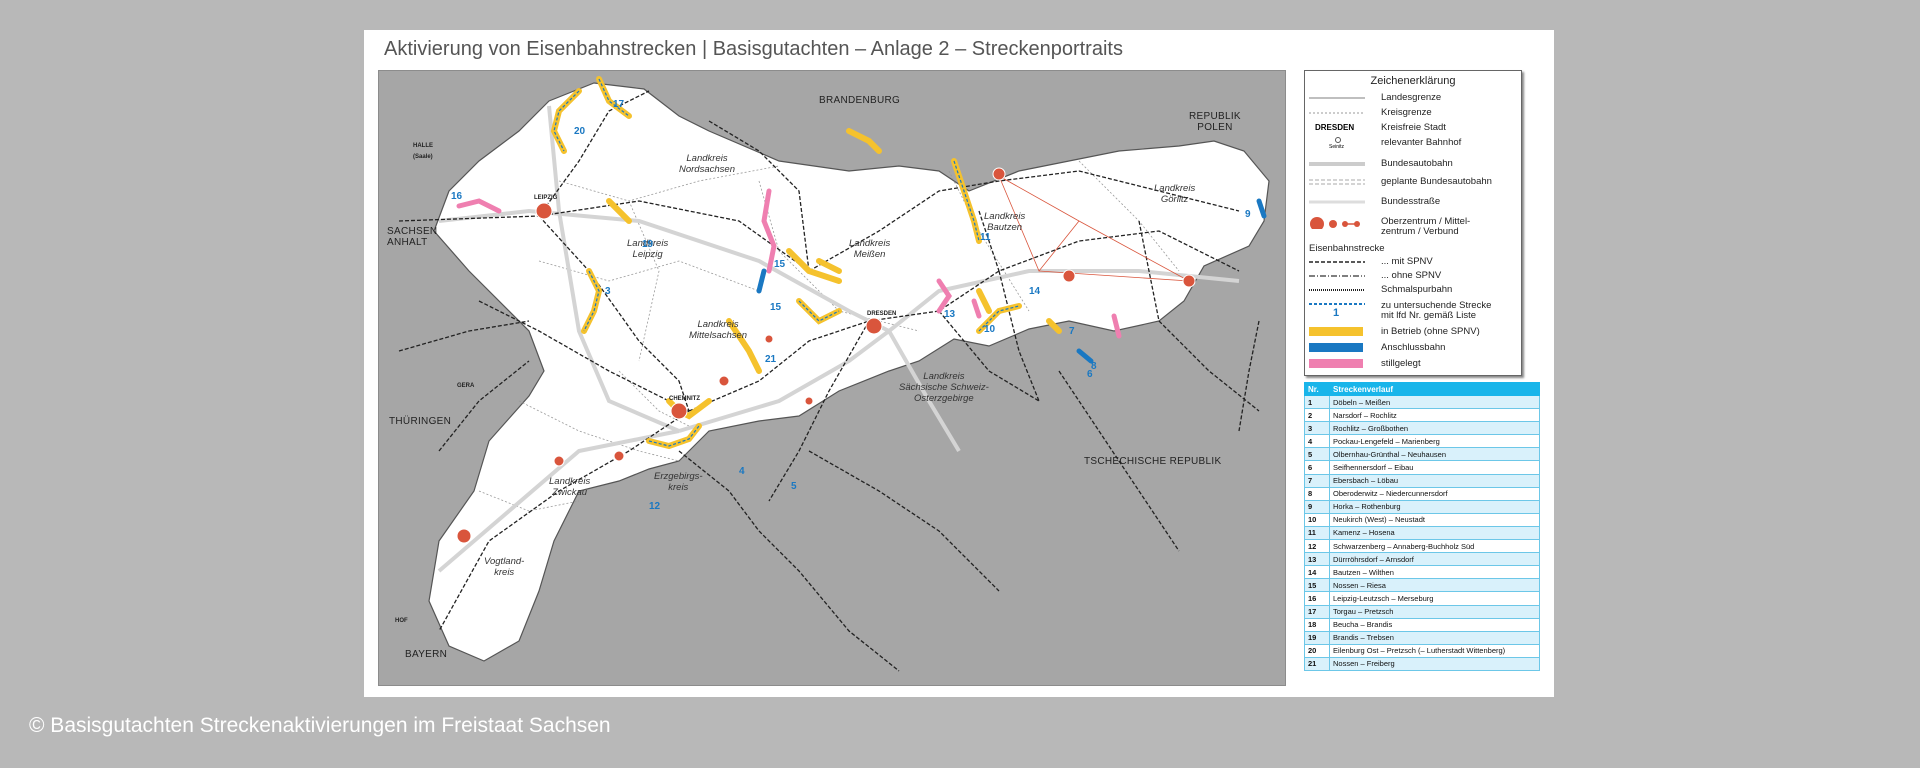  What do you see at coordinates (949, 314) in the screenshot?
I see `route-number-13: 13` at bounding box center [949, 314].